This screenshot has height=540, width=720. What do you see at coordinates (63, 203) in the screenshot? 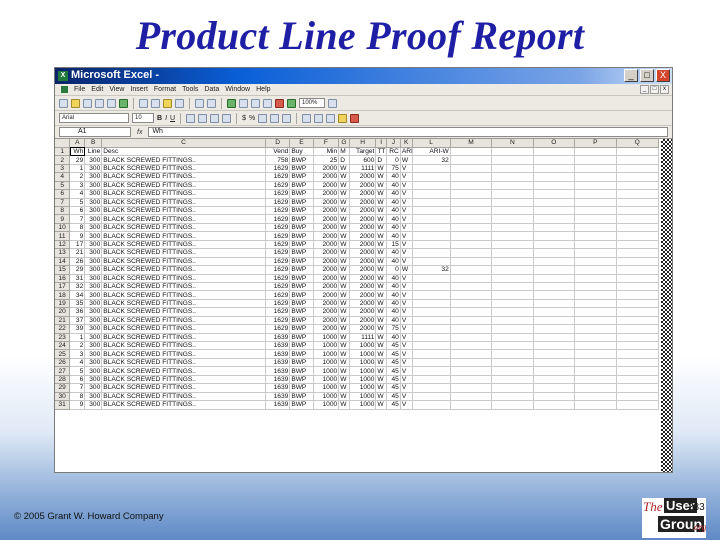
I see `row-header: 7` at bounding box center [63, 203].